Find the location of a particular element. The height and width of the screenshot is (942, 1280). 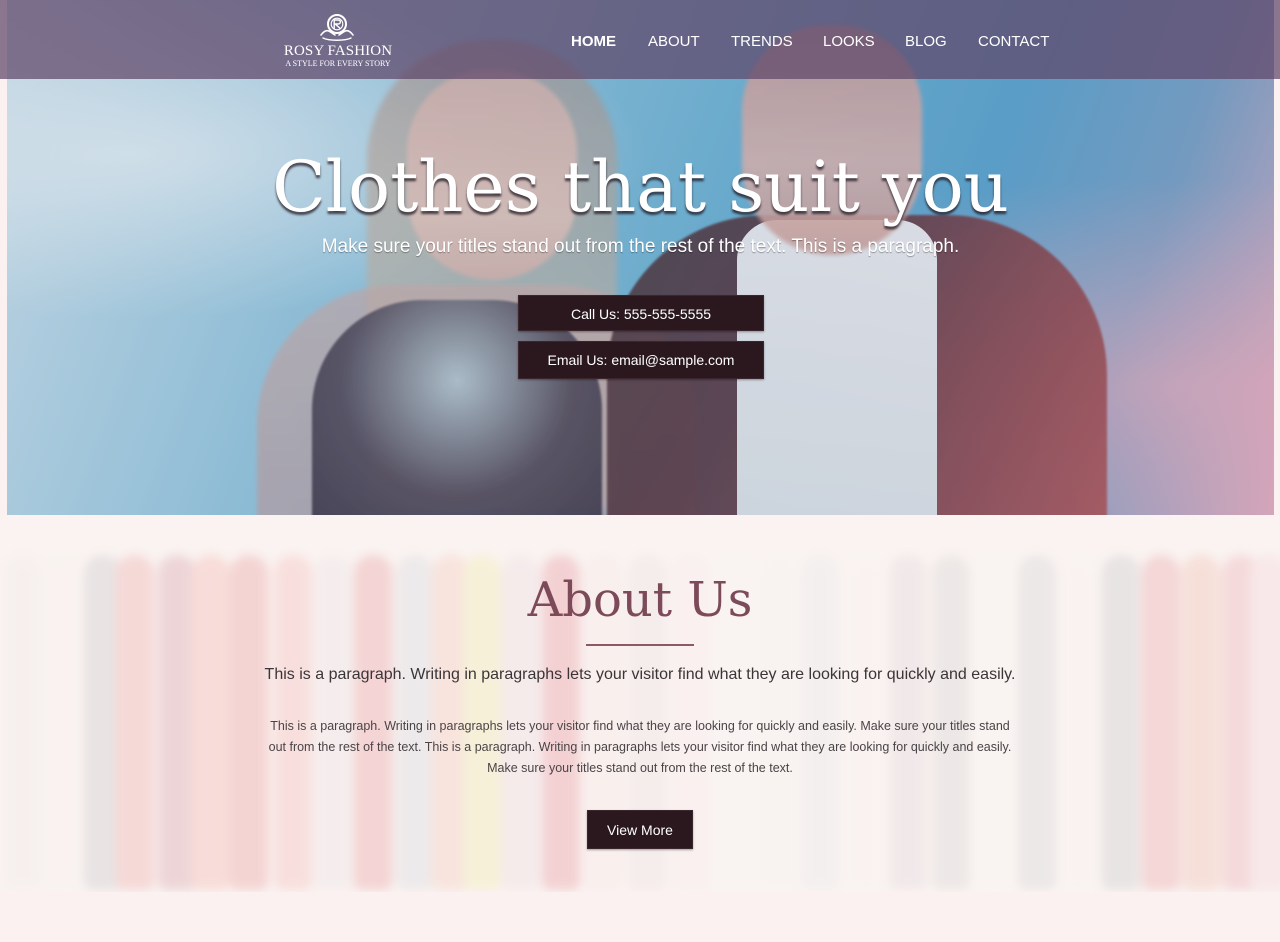

rose-monogram-icon is located at coordinates (337, 27).